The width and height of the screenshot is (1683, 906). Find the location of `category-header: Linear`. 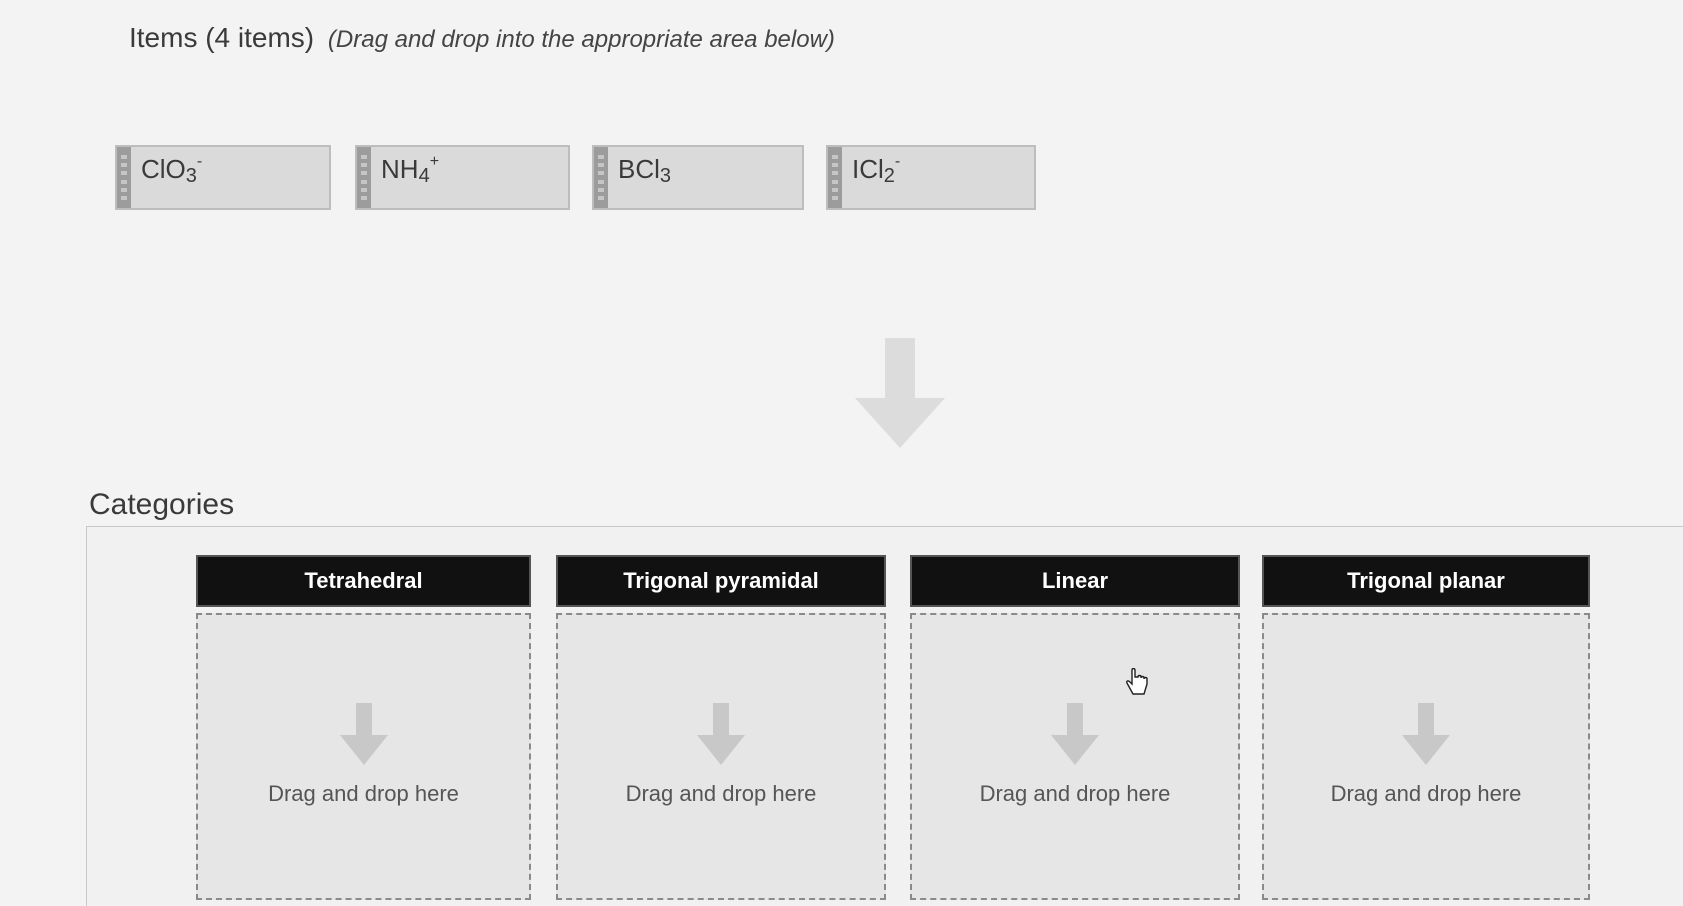

category-header: Linear is located at coordinates (1075, 581).